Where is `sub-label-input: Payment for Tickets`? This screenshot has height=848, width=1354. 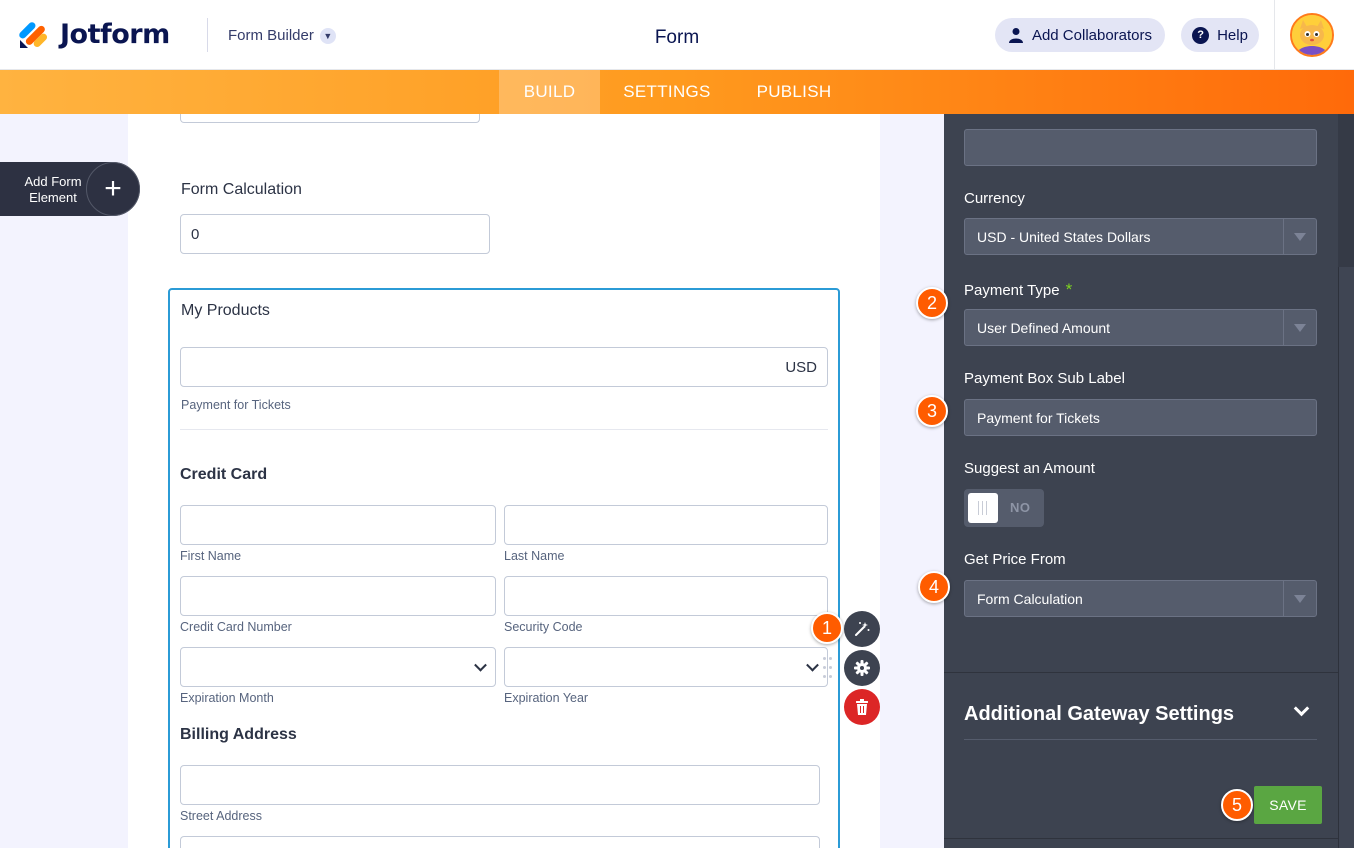
sub-label-input: Payment for Tickets is located at coordinates (1140, 417).